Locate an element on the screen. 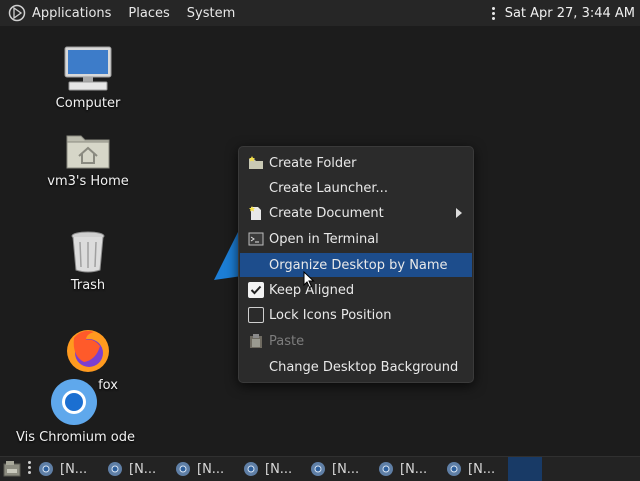 The width and height of the screenshot is (640, 481). keep-aligned-checkbox is located at coordinates (256, 290).